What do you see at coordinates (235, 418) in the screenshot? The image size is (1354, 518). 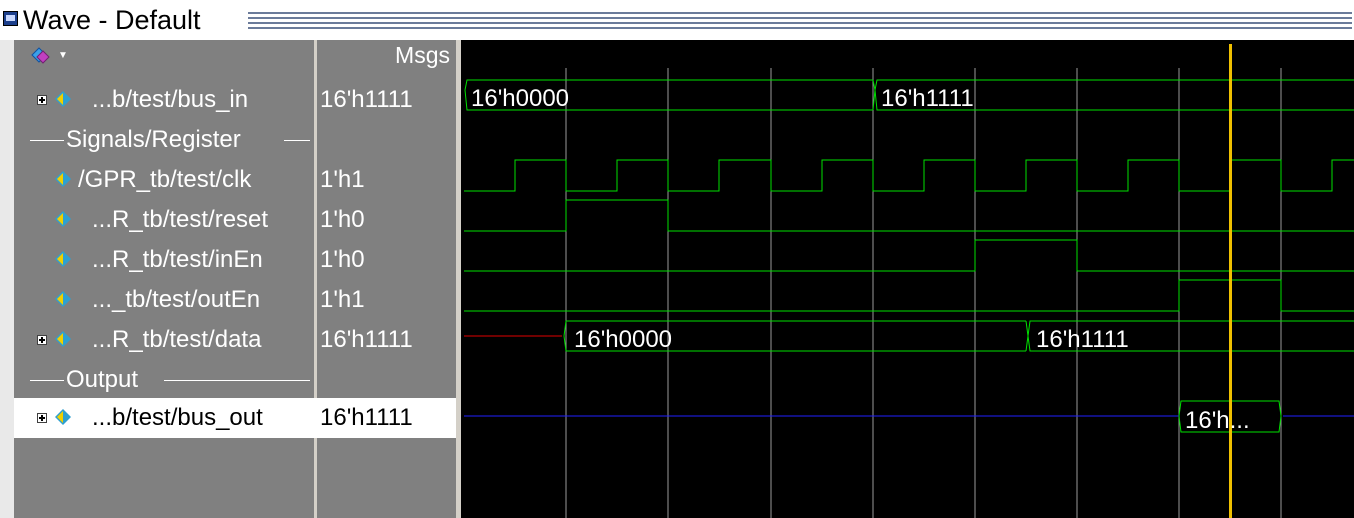 I see `signal-row-selected: ...b/test/bus_out 16'h1111` at bounding box center [235, 418].